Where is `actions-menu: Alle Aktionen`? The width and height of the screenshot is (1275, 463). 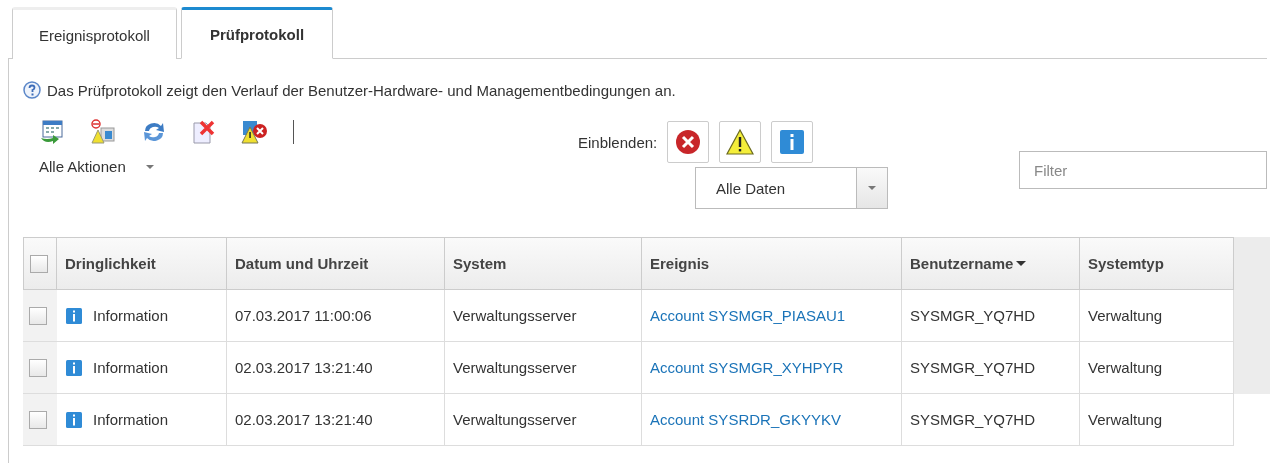 actions-menu: Alle Aktionen is located at coordinates (91, 166).